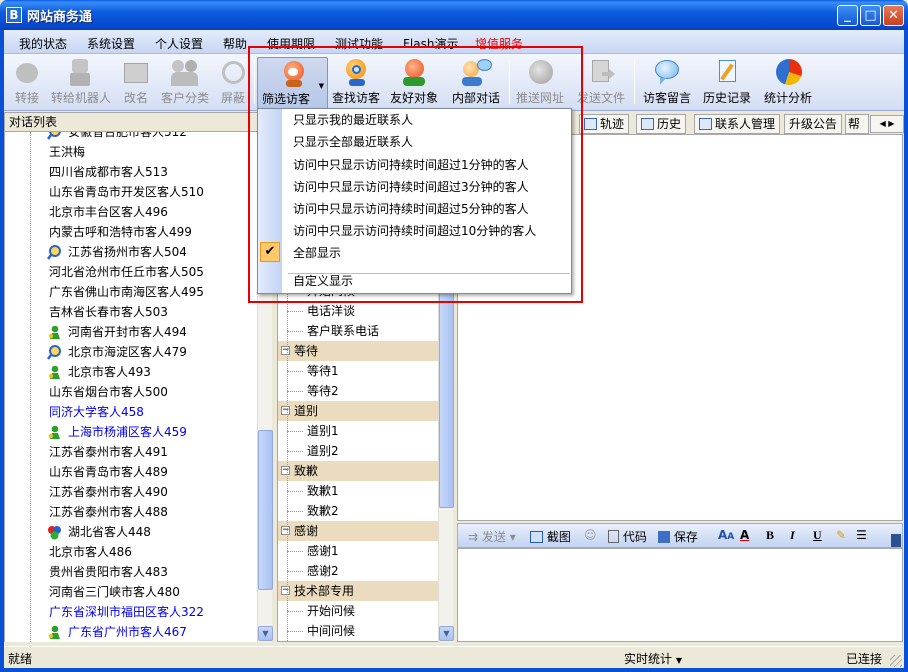  What do you see at coordinates (132, 272) in the screenshot?
I see `conversation-row: 河北省沧州市任丘市客人505` at bounding box center [132, 272].